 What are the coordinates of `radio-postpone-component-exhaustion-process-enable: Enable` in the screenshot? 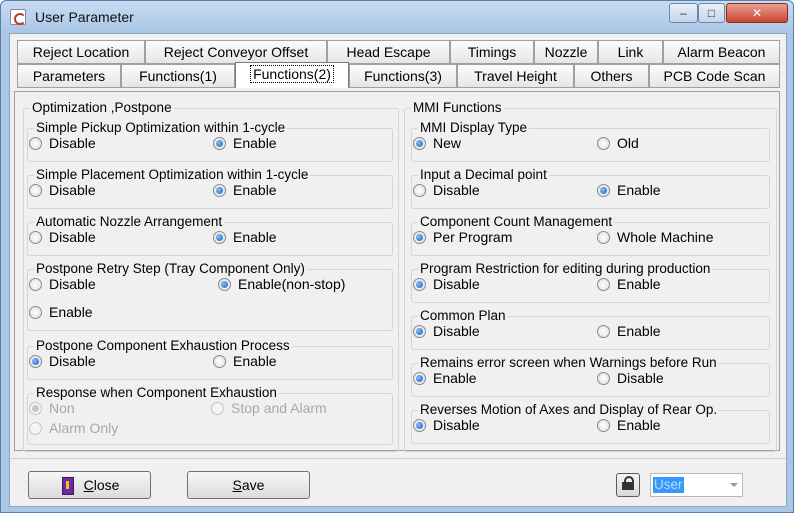 It's located at (245, 361).